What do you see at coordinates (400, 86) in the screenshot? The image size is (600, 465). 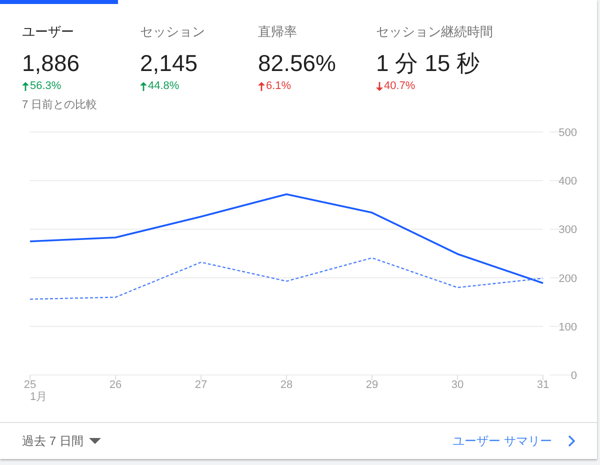 I see `change-value: 40.7%` at bounding box center [400, 86].